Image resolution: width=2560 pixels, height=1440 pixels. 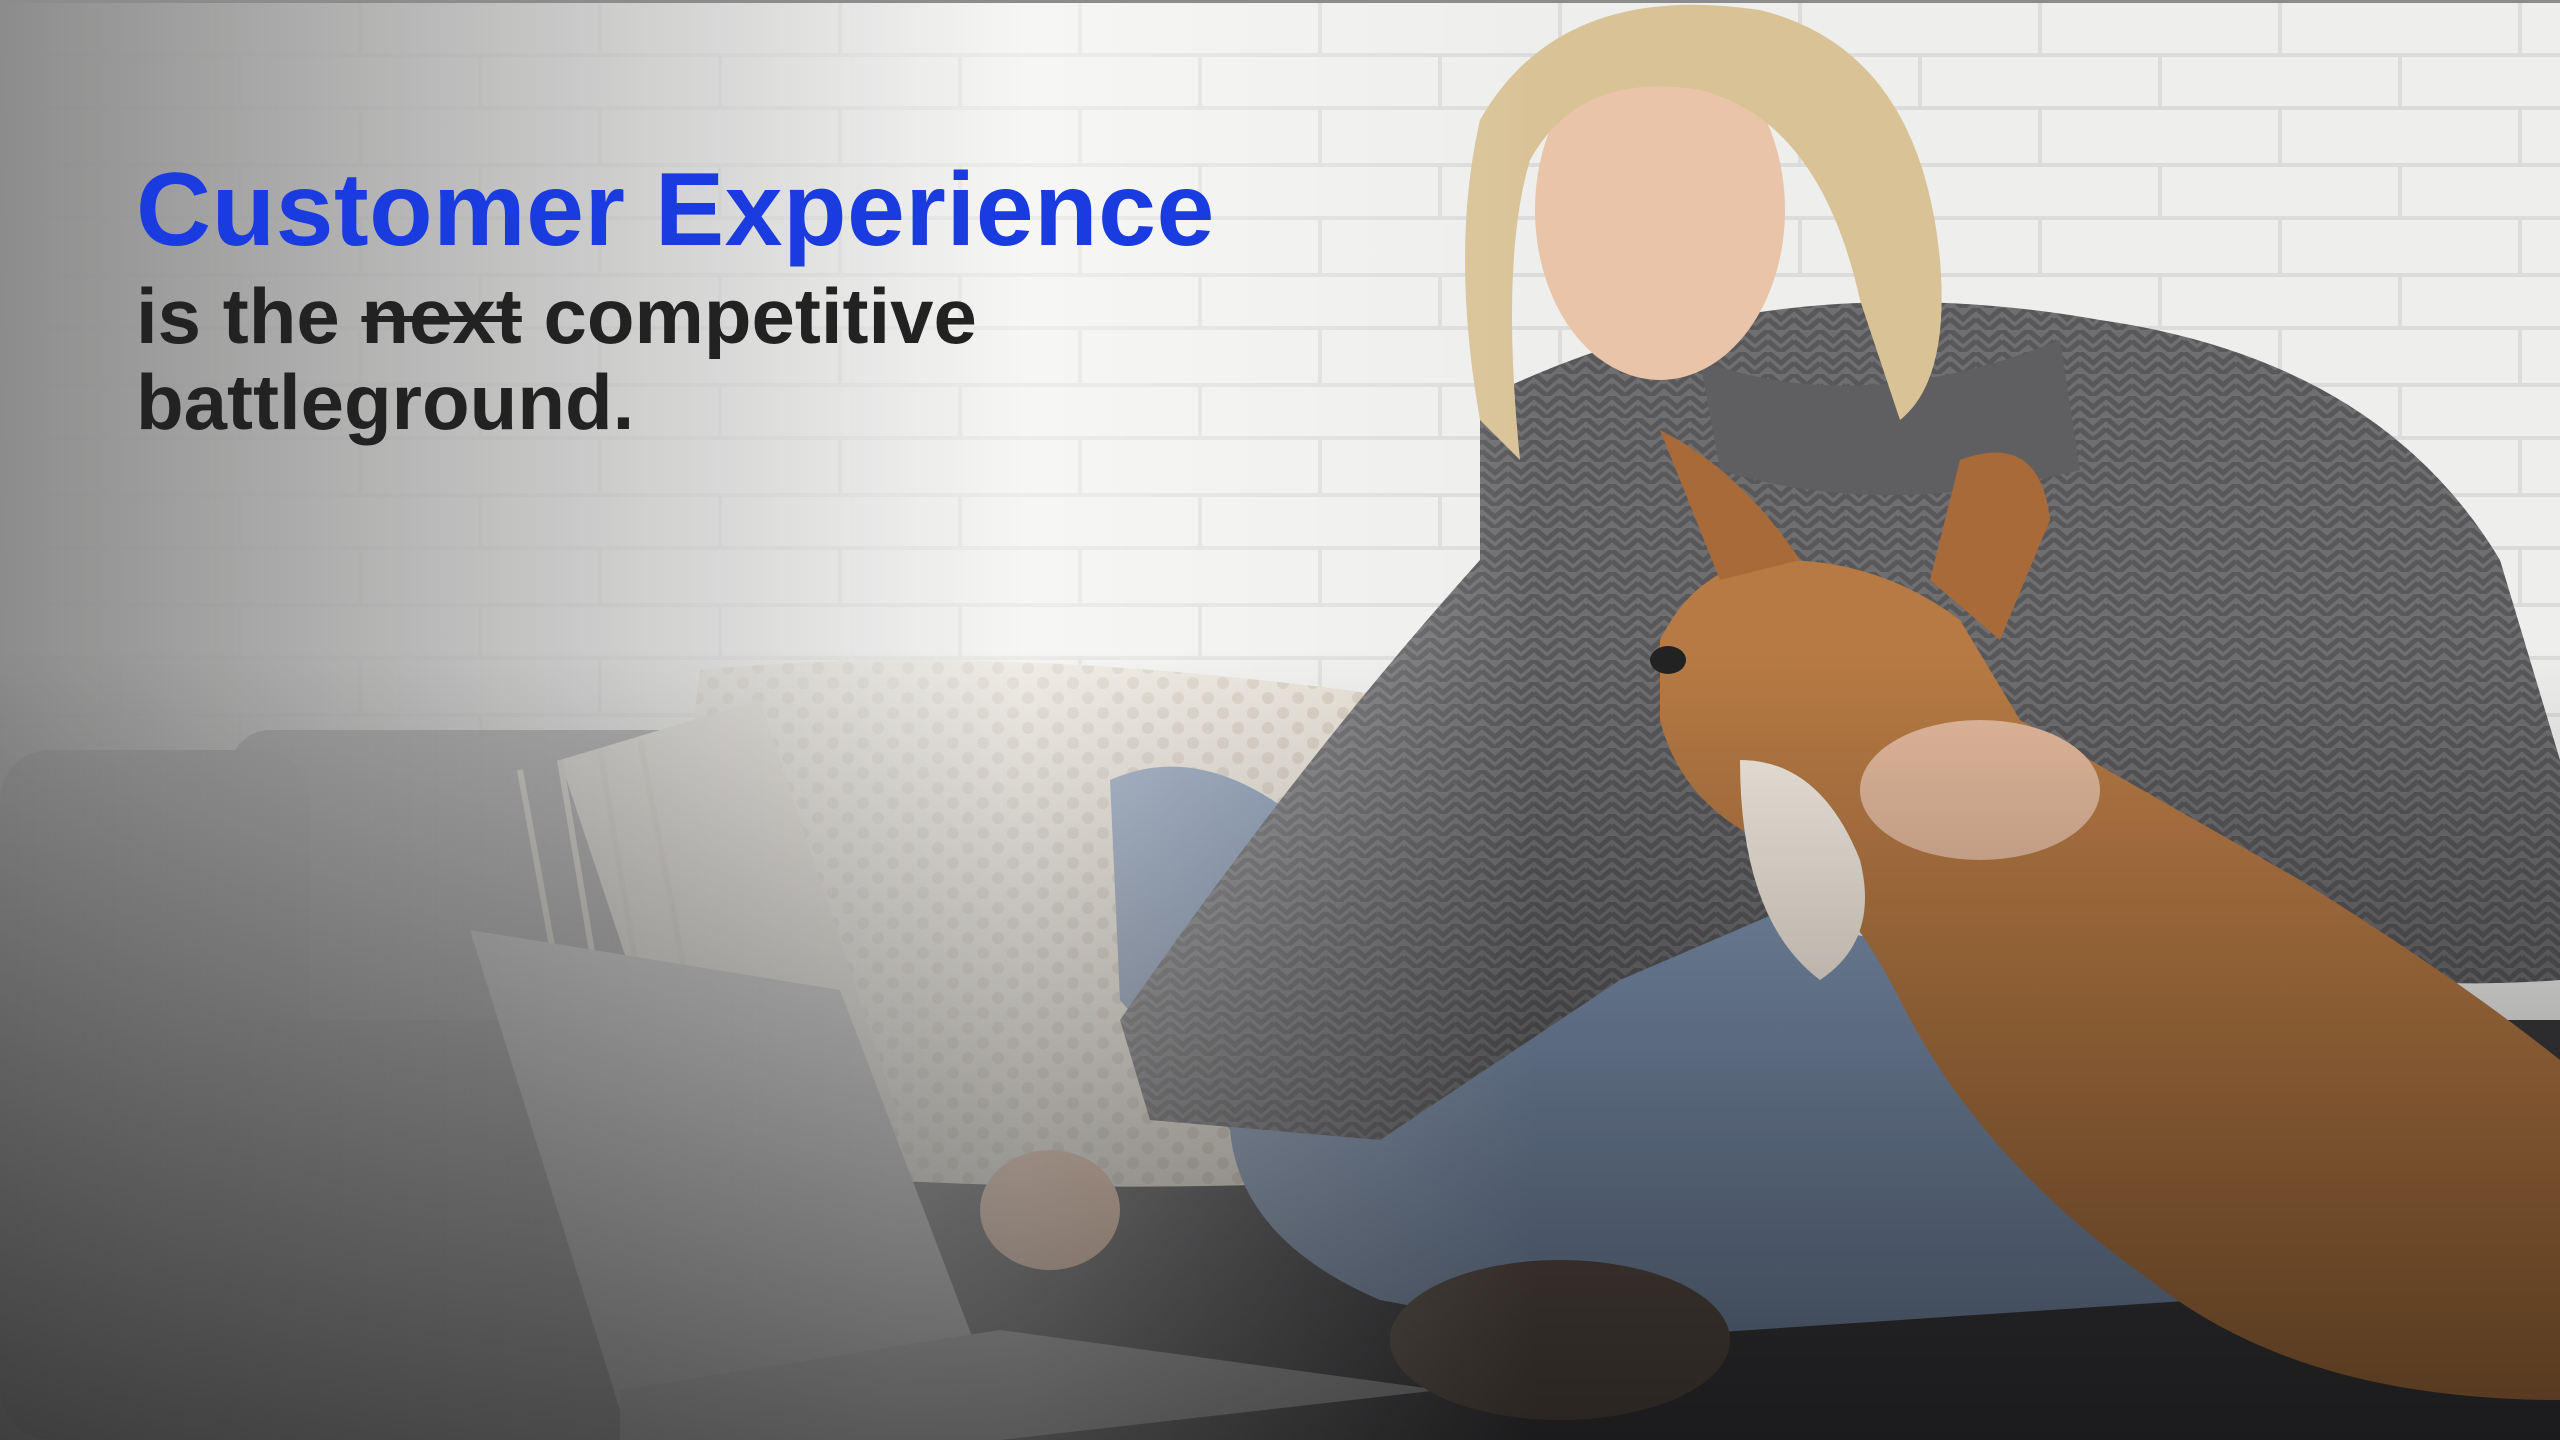 What do you see at coordinates (675, 210) in the screenshot?
I see `headline-title: Customer Experience` at bounding box center [675, 210].